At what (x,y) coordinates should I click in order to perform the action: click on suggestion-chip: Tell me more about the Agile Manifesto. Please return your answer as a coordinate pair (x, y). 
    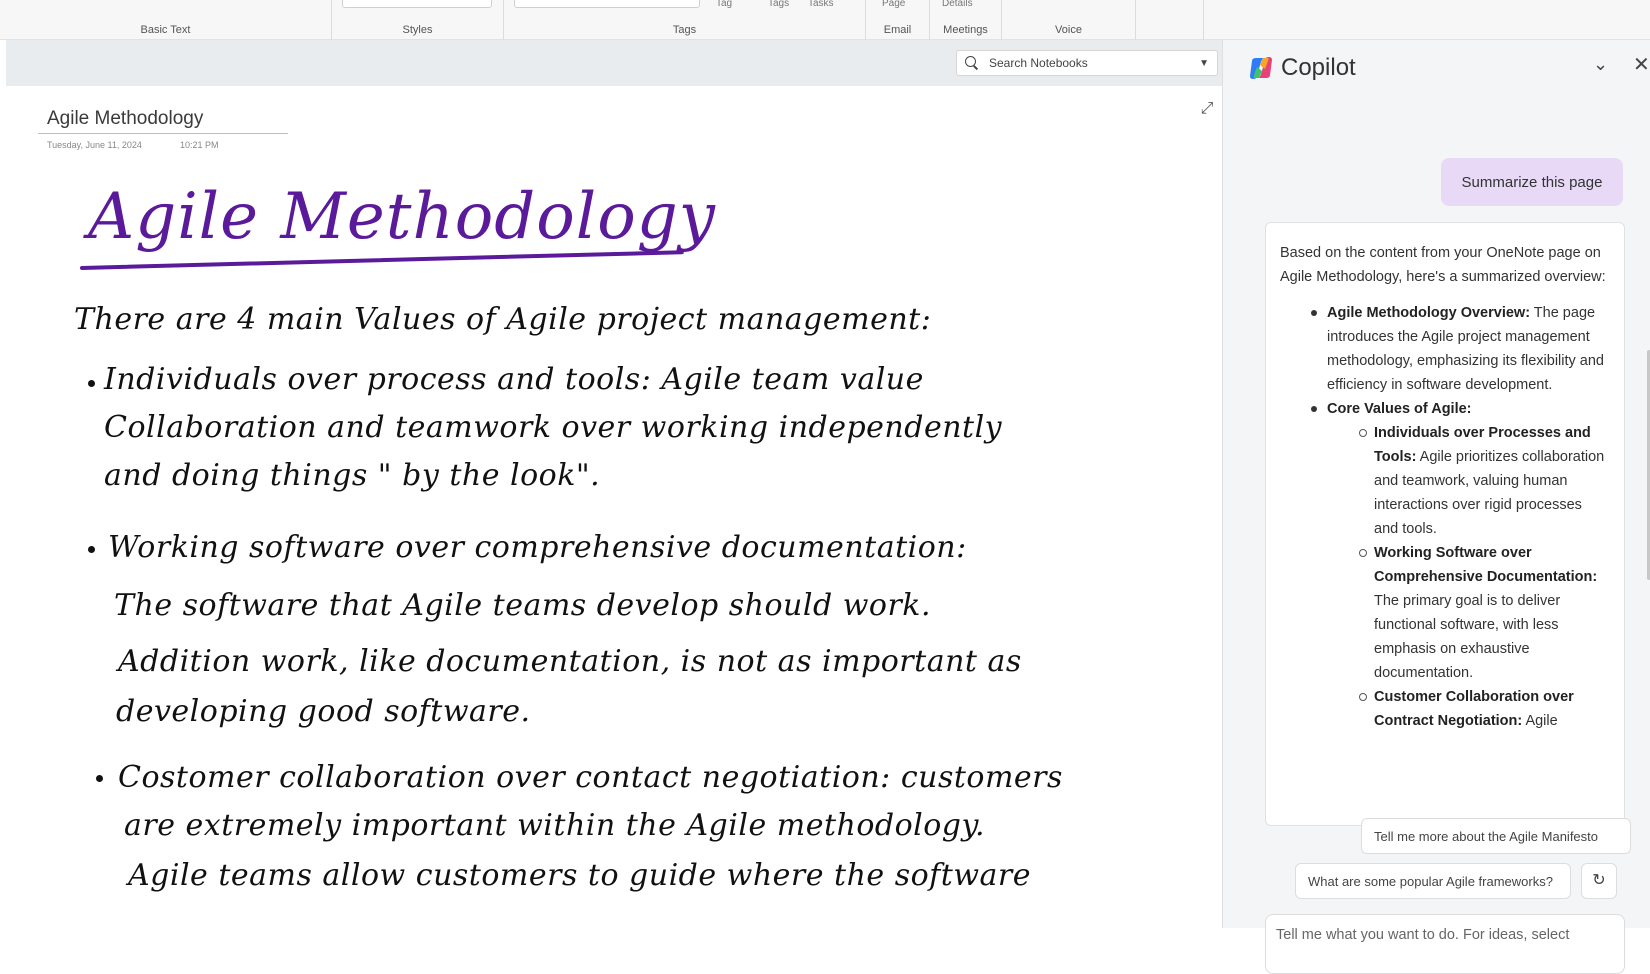
    Looking at the image, I should click on (1496, 836).